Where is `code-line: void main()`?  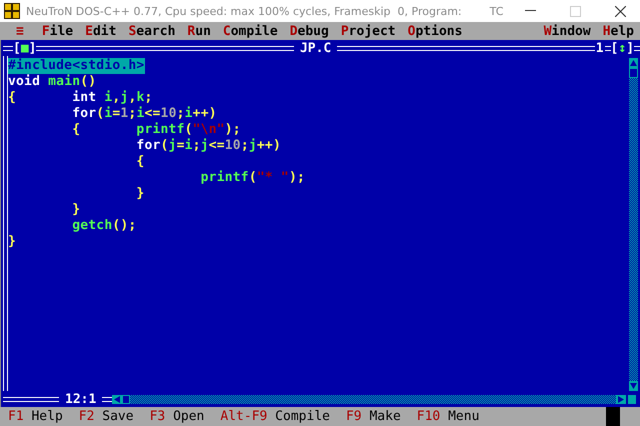
code-line: void main() is located at coordinates (53, 82).